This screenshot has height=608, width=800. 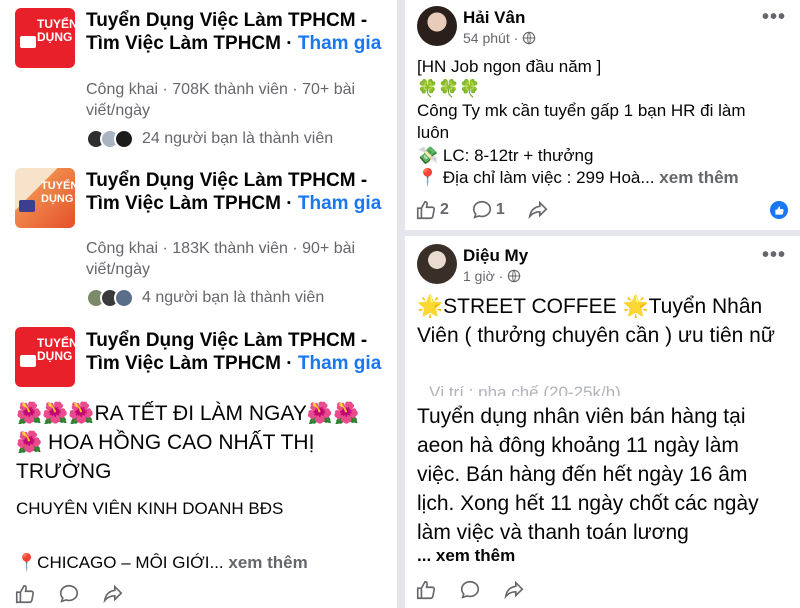 I want to click on friends-count: 4 người bạn là thành viên, so click(x=233, y=297).